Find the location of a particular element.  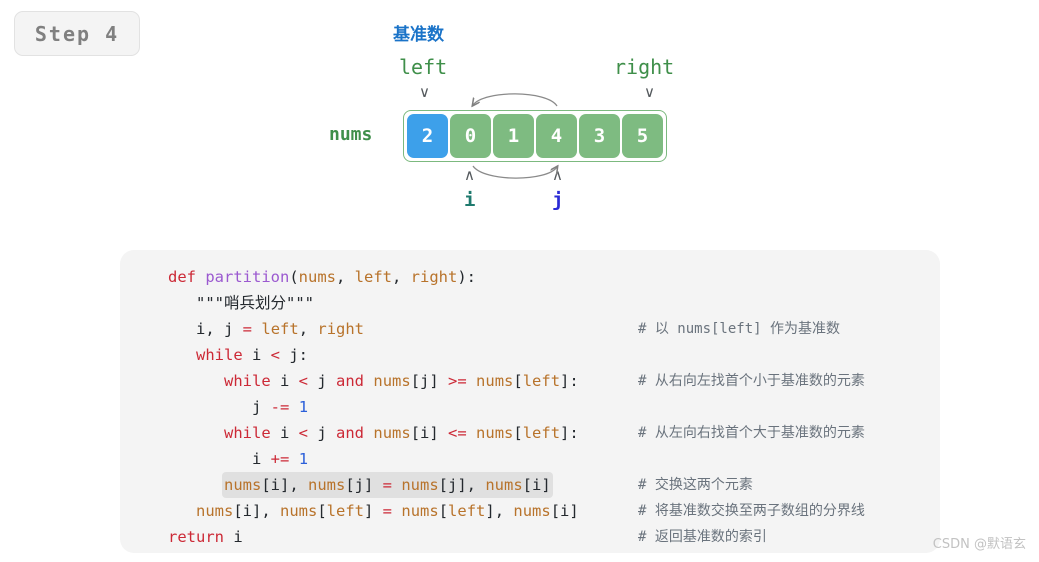

array-cell: 2 is located at coordinates (427, 136).